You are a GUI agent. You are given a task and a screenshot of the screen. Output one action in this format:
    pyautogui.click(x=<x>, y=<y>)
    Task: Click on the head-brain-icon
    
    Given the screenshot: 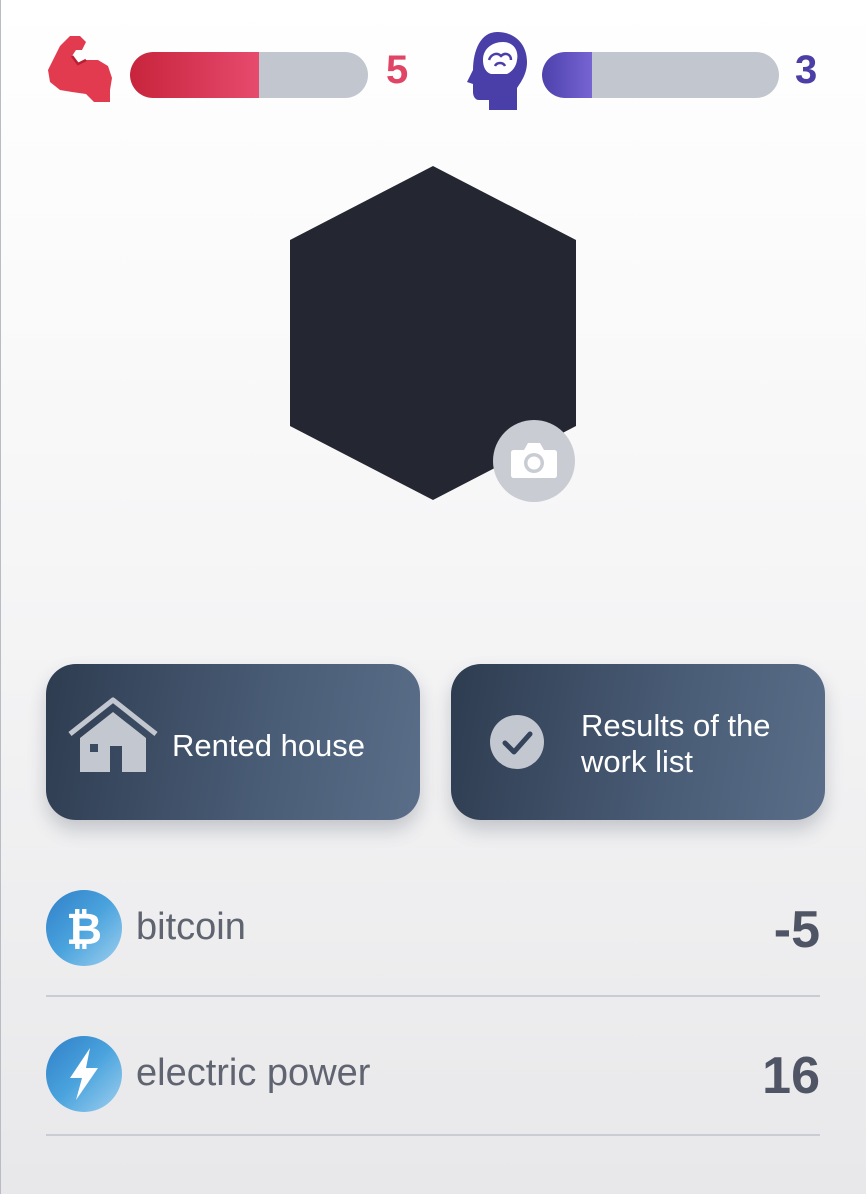 What is the action you would take?
    pyautogui.click(x=497, y=71)
    